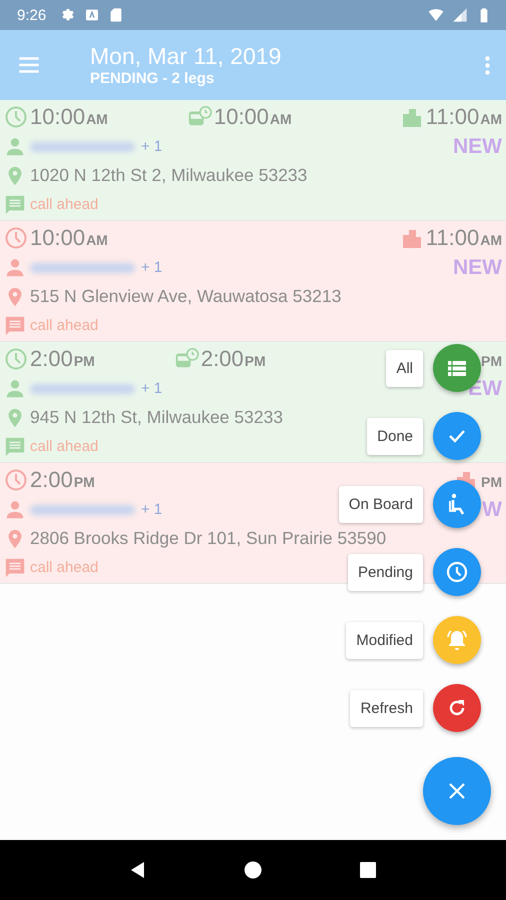 The height and width of the screenshot is (900, 506). What do you see at coordinates (457, 708) in the screenshot?
I see `action-button` at bounding box center [457, 708].